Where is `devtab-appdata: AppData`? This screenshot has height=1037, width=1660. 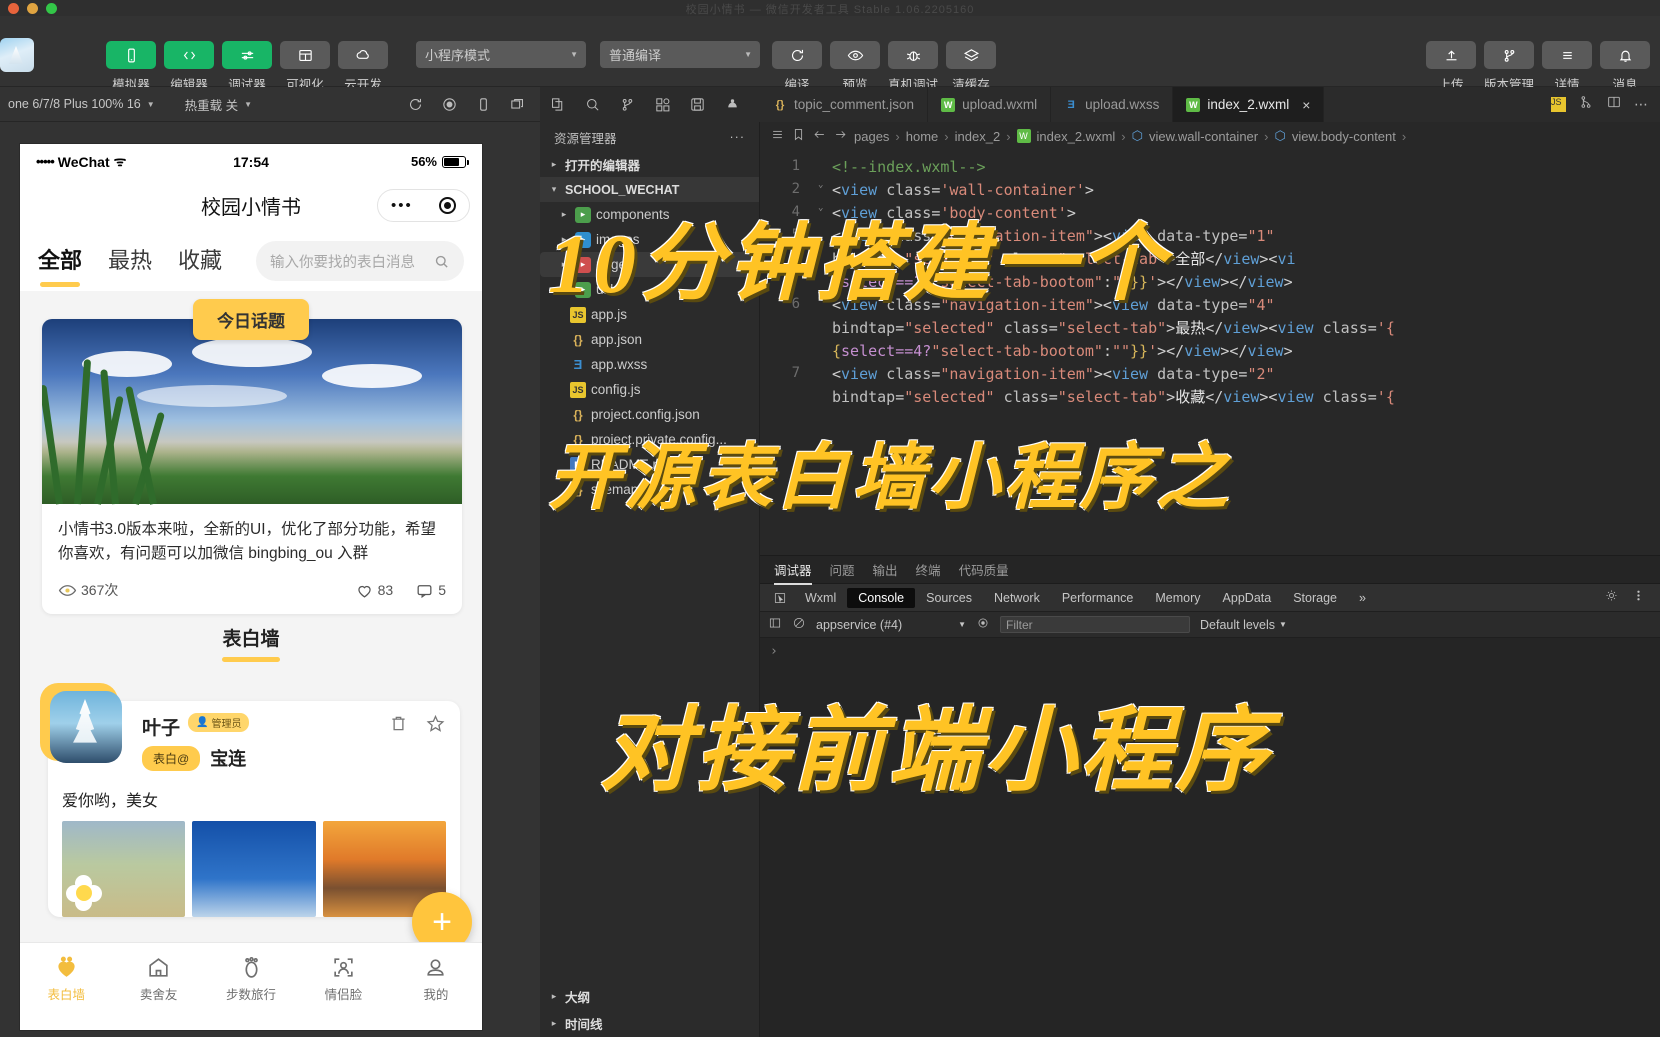
devtab-appdata: AppData is located at coordinates (1247, 598).